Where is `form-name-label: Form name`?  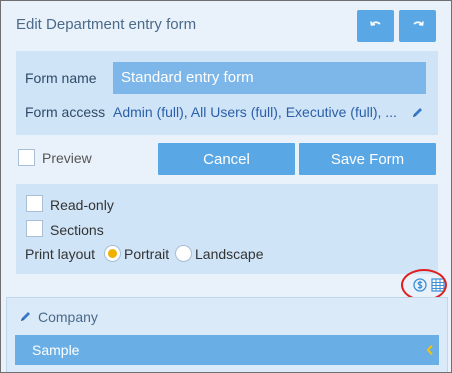
form-name-label: Form name is located at coordinates (61, 78).